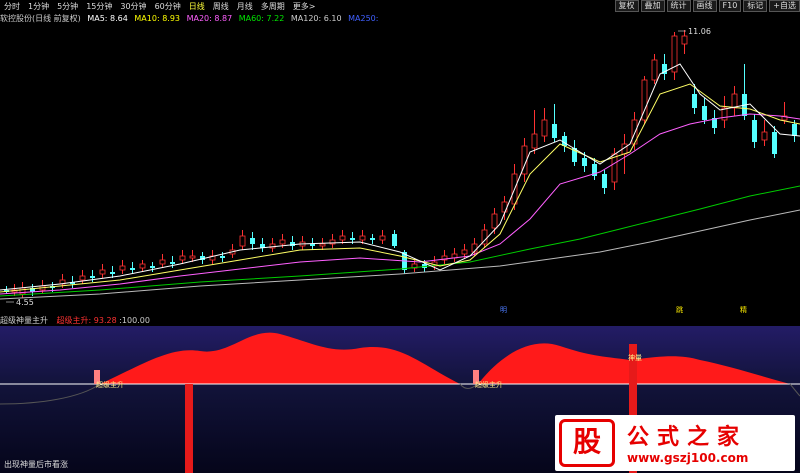  What do you see at coordinates (679, 309) in the screenshot?
I see `marker-tiao: 跳` at bounding box center [679, 309].